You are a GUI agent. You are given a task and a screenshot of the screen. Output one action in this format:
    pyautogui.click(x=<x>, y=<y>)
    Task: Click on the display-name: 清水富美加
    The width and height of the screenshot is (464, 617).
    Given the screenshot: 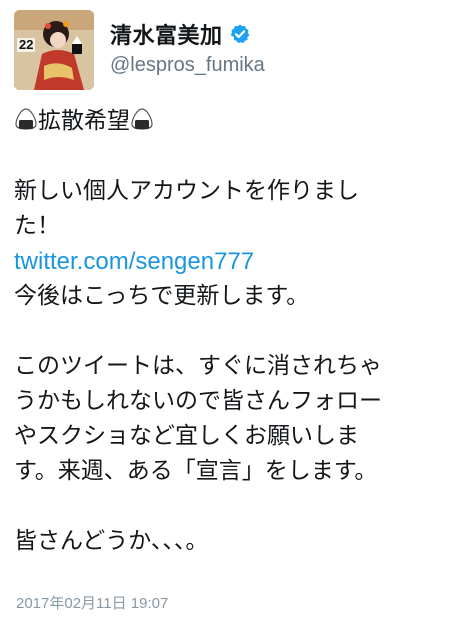 What is the action you would take?
    pyautogui.click(x=166, y=34)
    